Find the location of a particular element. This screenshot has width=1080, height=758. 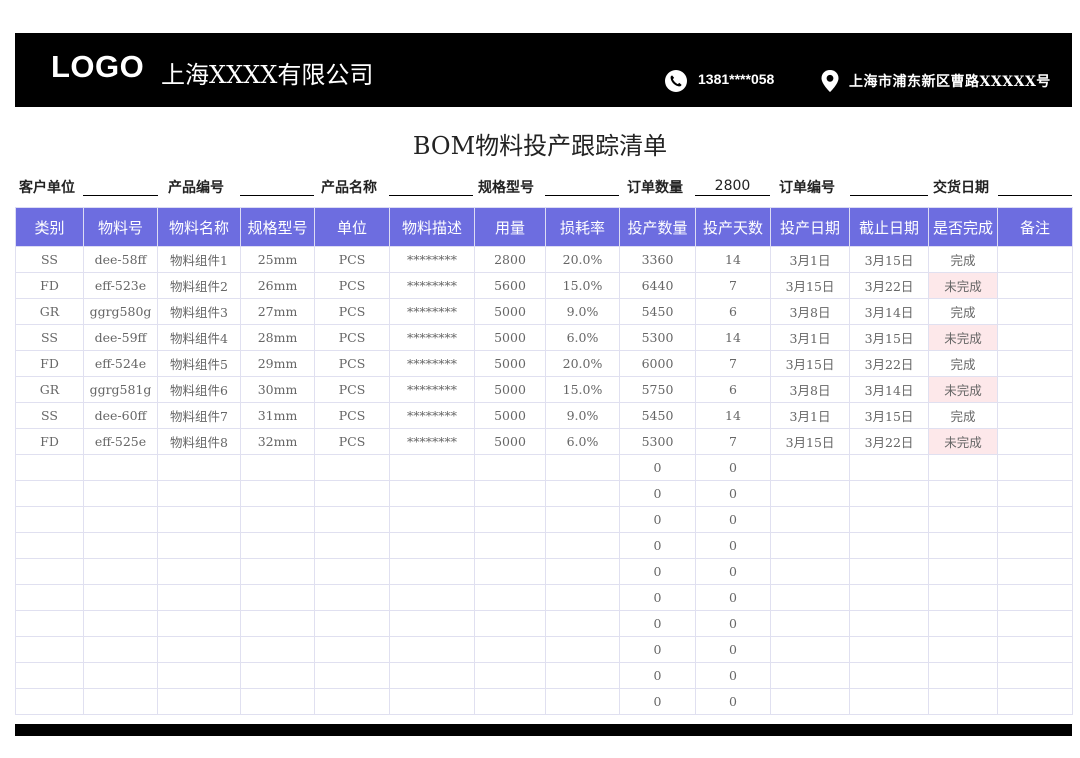

spec-field is located at coordinates (582, 195).